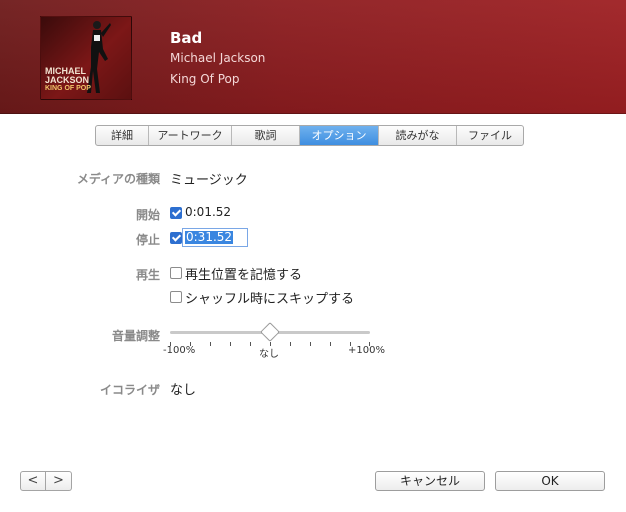 This screenshot has height=512, width=626. Describe the element at coordinates (418, 135) in the screenshot. I see `tab-sorting: 読みがな` at that location.